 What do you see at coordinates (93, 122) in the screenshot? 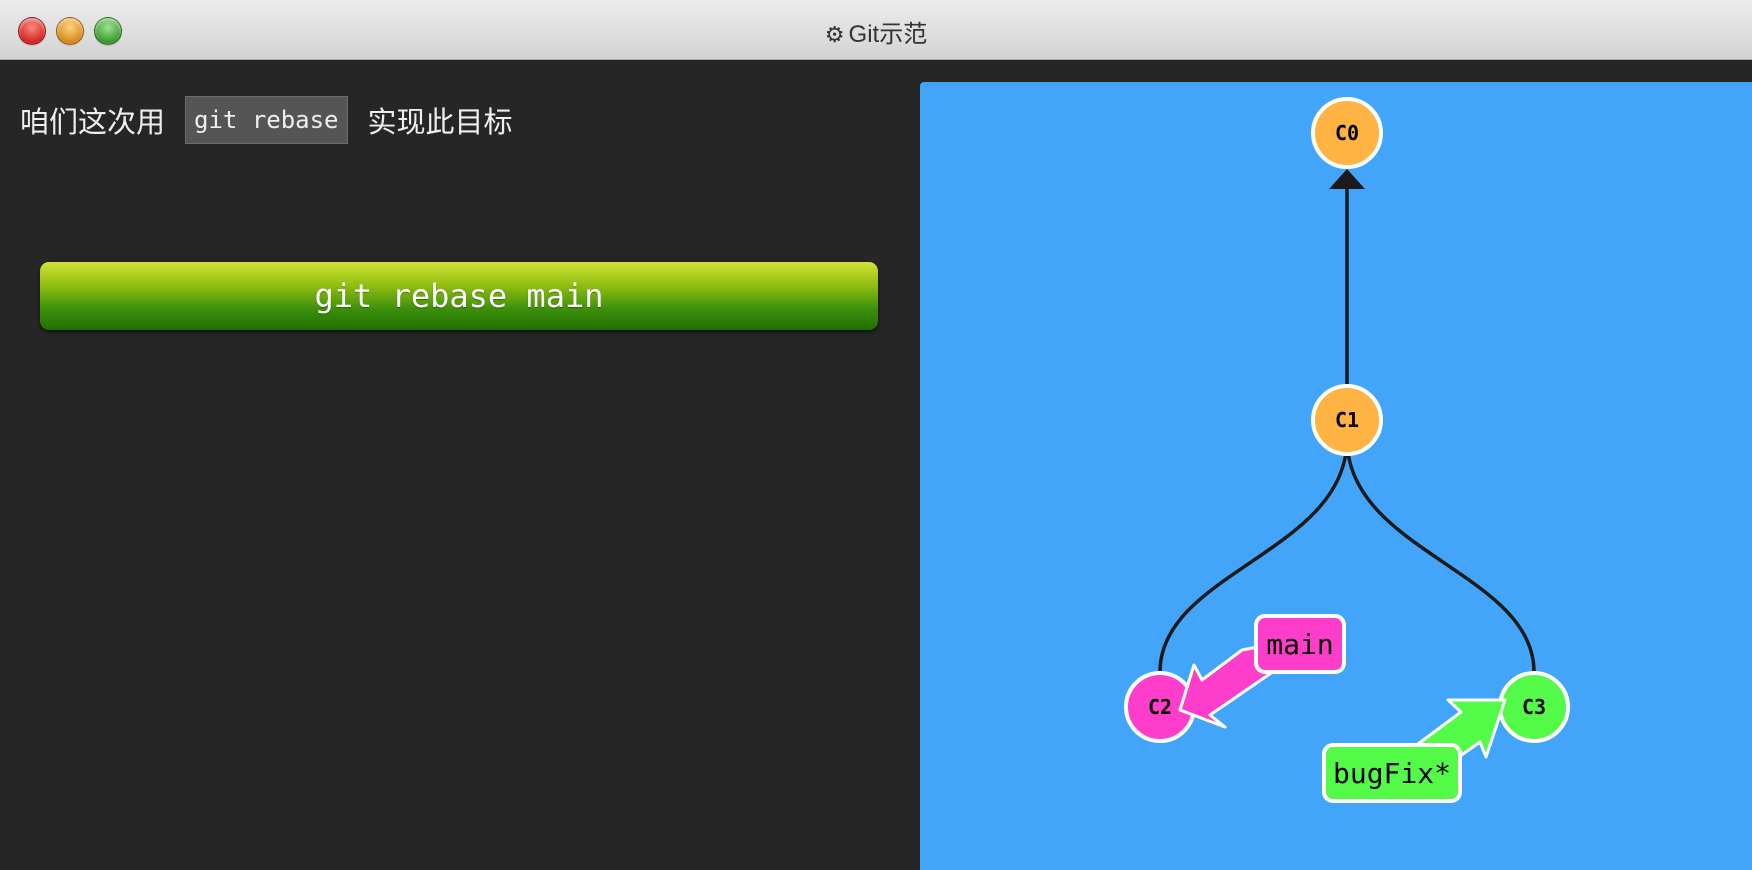
I see `instruction-prefix: 咱们这次用` at bounding box center [93, 122].